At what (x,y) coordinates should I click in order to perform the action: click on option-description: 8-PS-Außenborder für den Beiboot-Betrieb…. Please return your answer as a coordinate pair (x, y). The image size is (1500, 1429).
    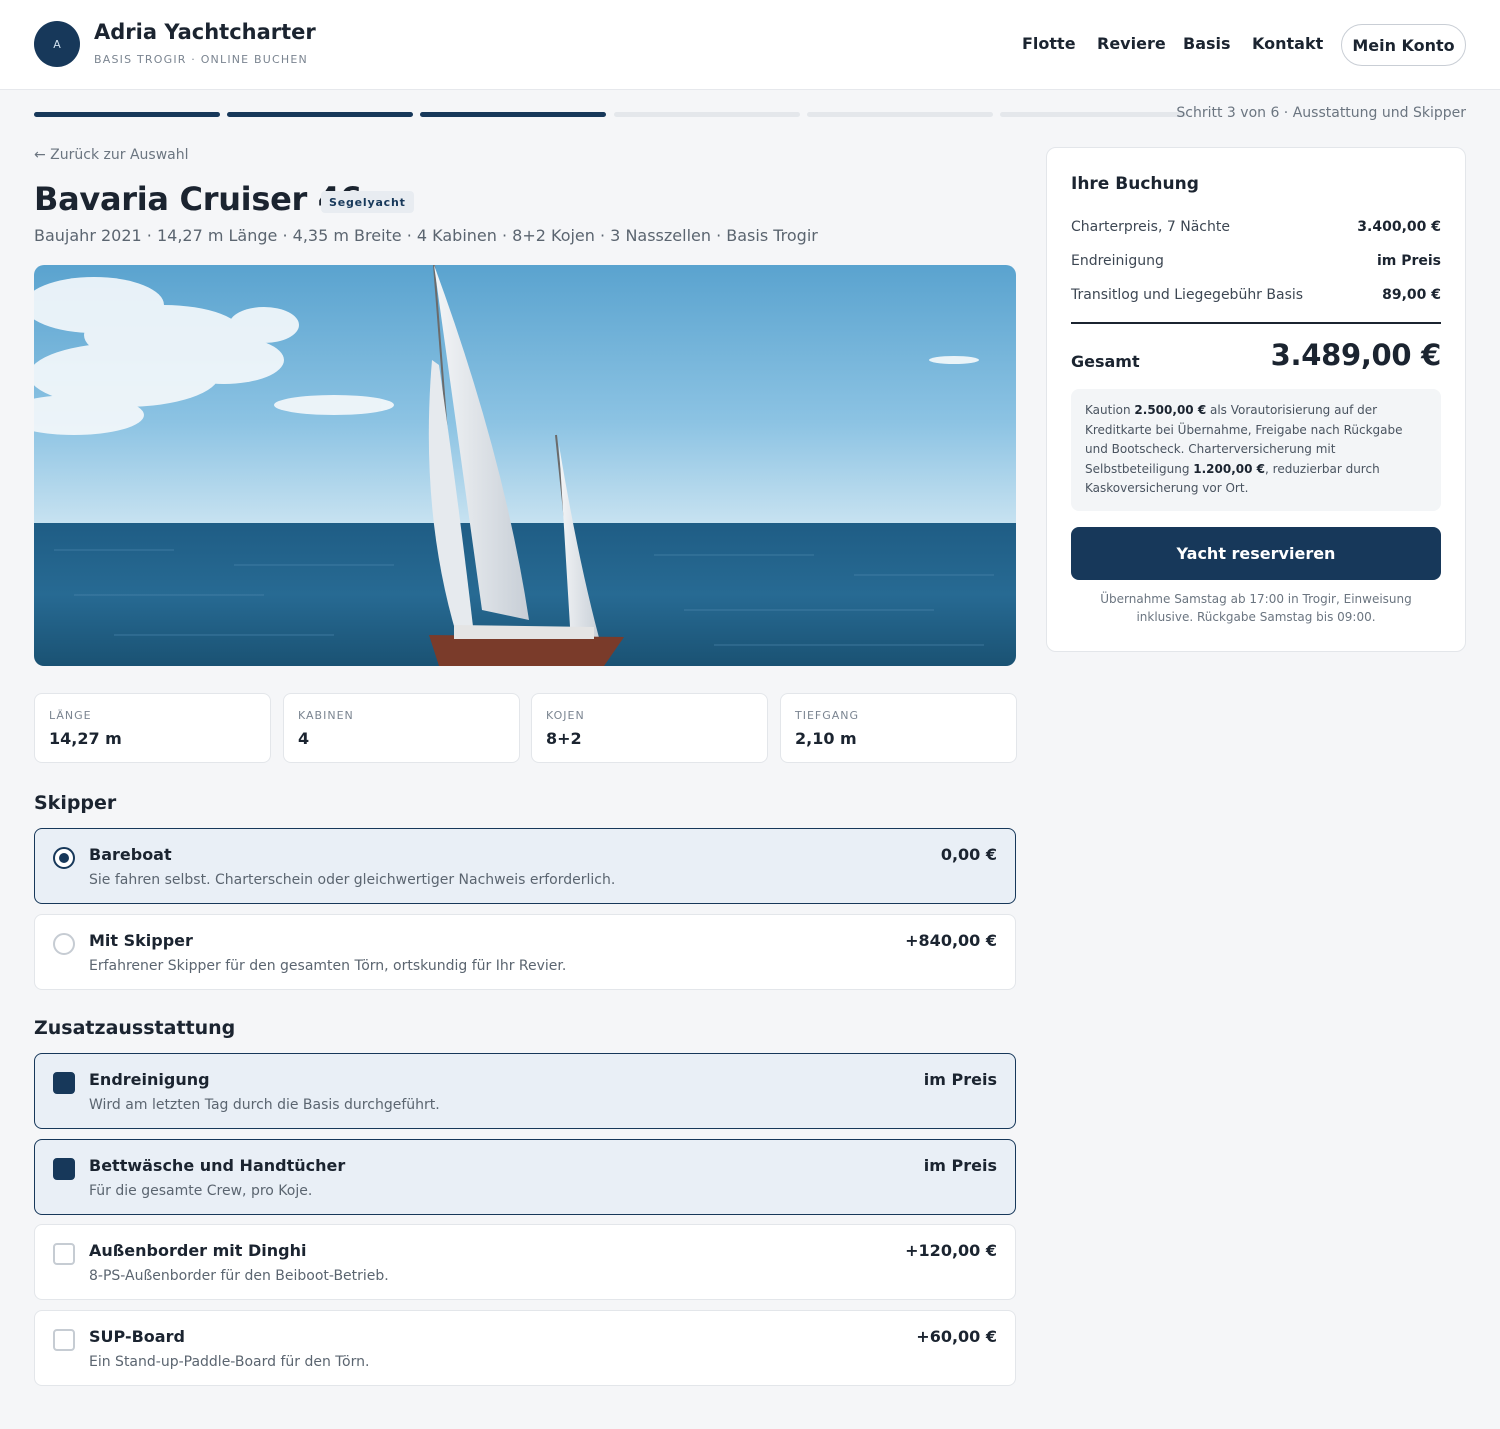
    Looking at the image, I should click on (239, 1276).